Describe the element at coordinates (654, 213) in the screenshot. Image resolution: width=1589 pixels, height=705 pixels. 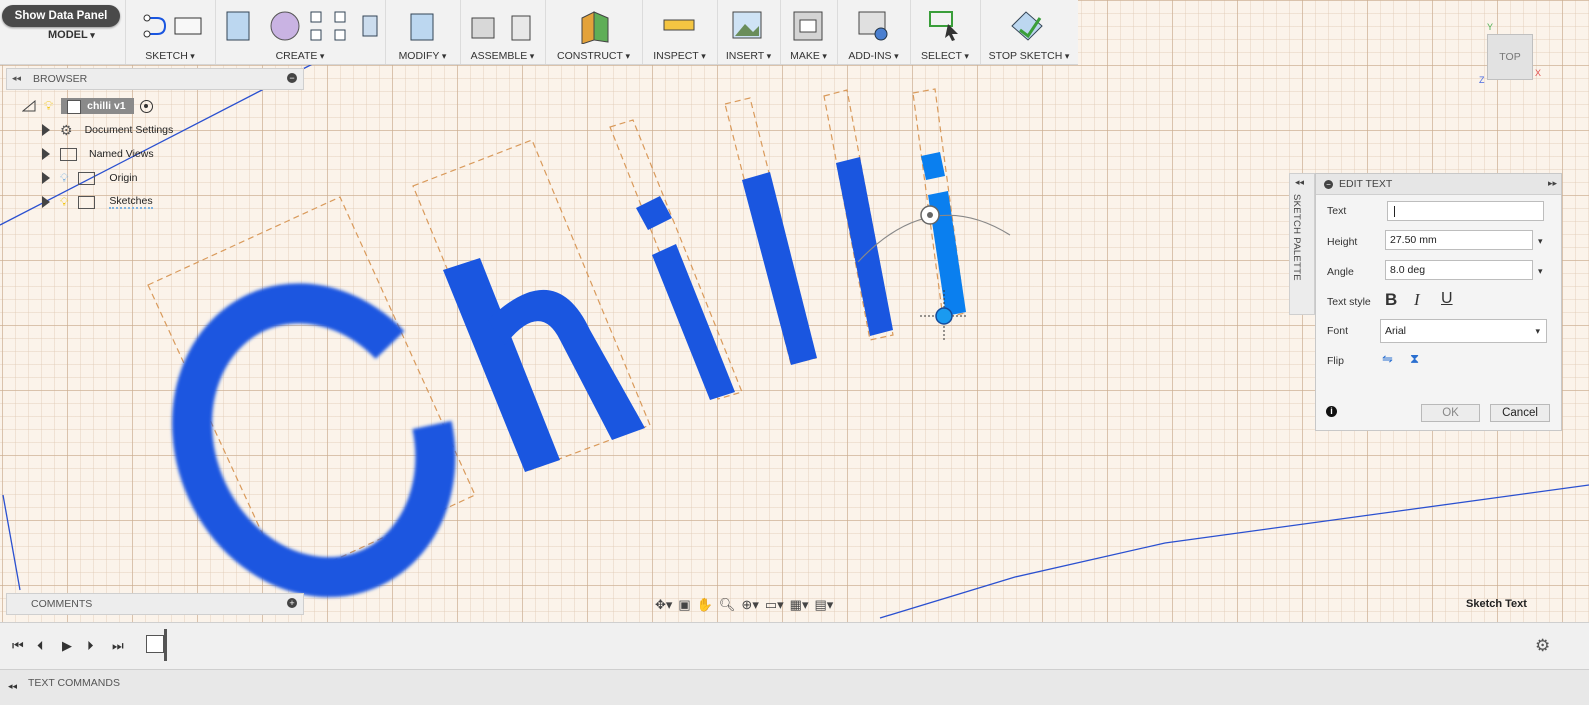
I see `glyph-i1-dot` at that location.